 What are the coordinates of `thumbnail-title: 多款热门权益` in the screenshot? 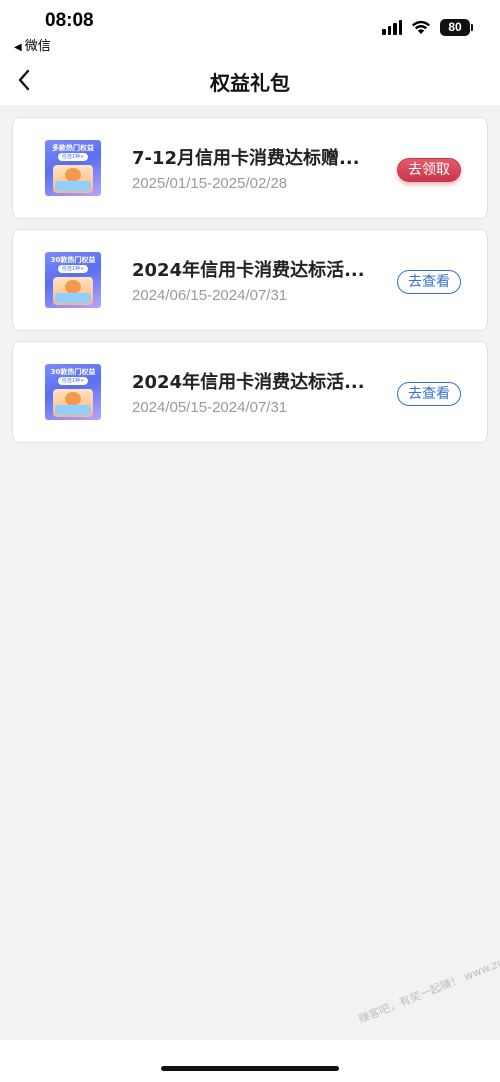 It's located at (73, 148).